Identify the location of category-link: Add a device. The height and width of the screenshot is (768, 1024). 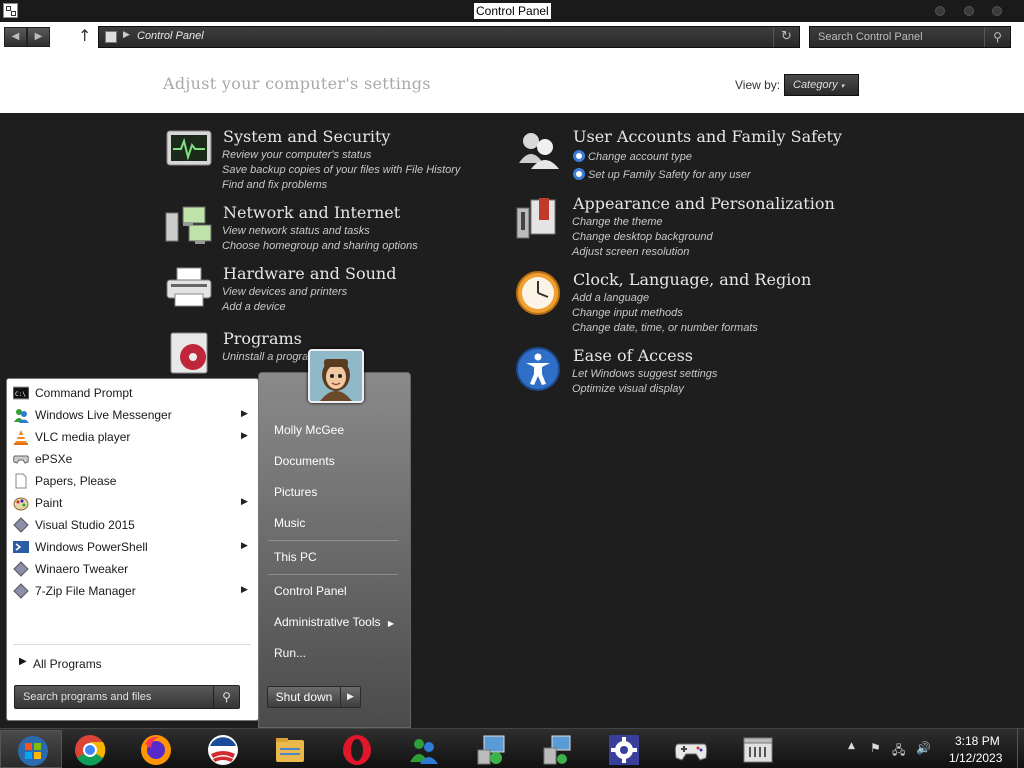
(284, 307).